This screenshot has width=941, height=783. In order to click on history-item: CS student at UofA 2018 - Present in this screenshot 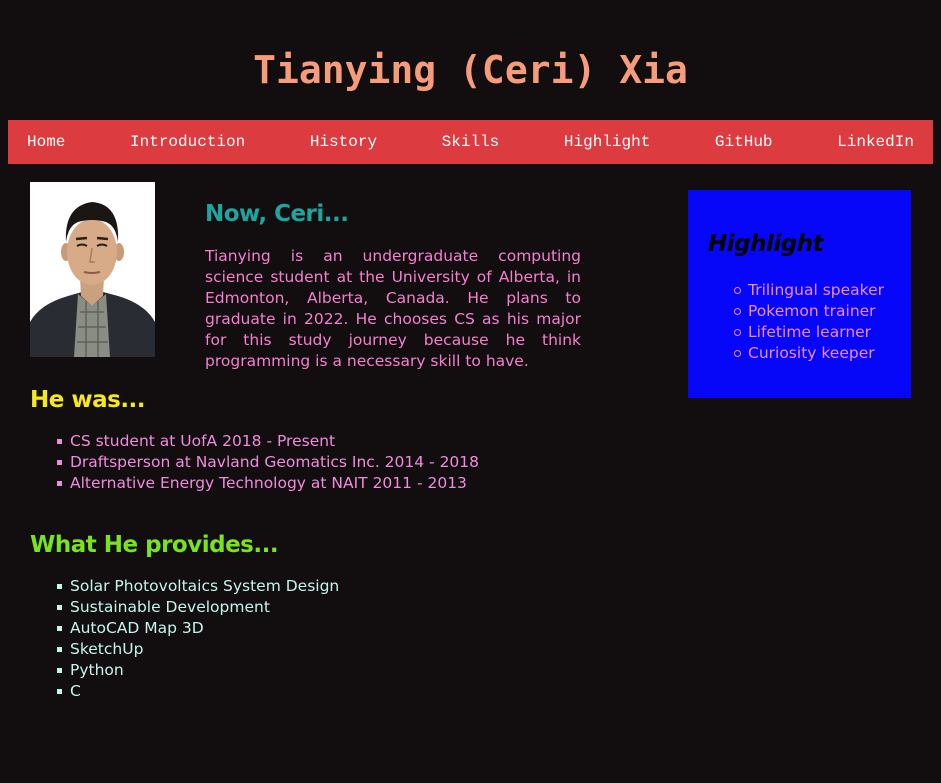, I will do `click(267, 441)`.